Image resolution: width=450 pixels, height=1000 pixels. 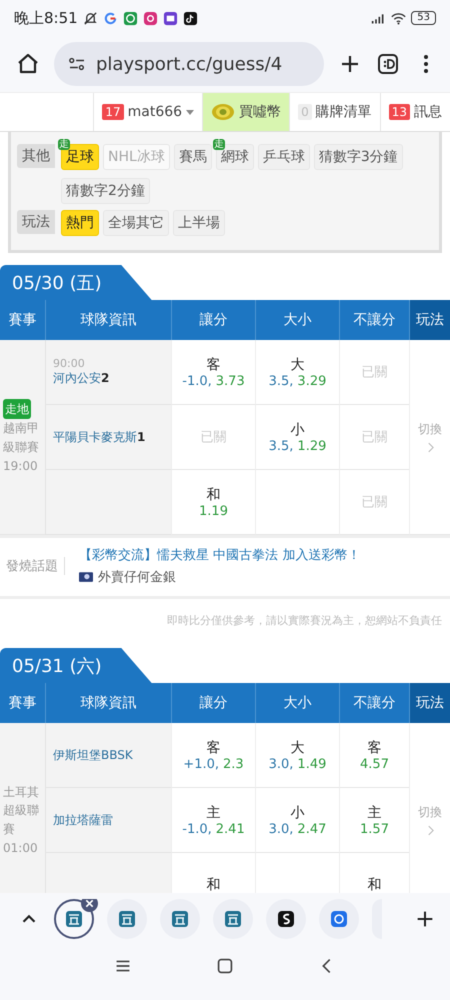 I want to click on music-note-icon, so click(x=190, y=18).